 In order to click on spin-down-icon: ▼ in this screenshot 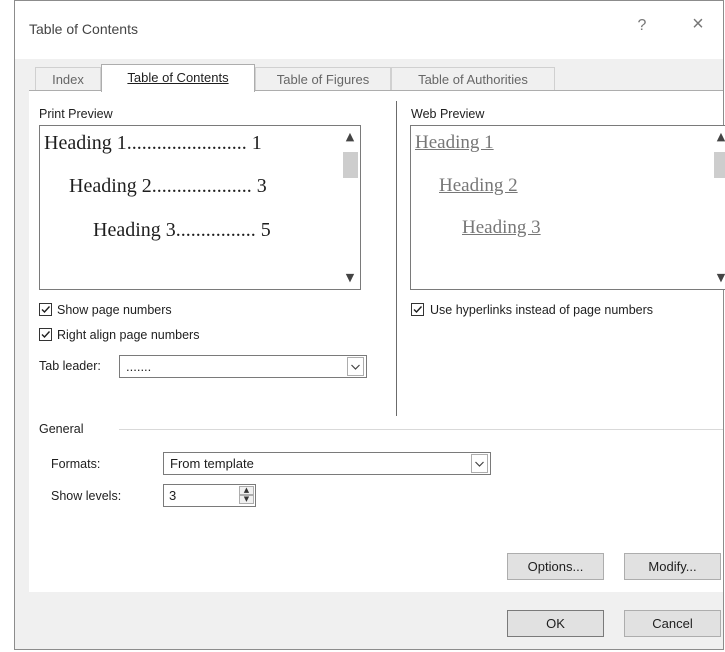, I will do `click(246, 499)`.